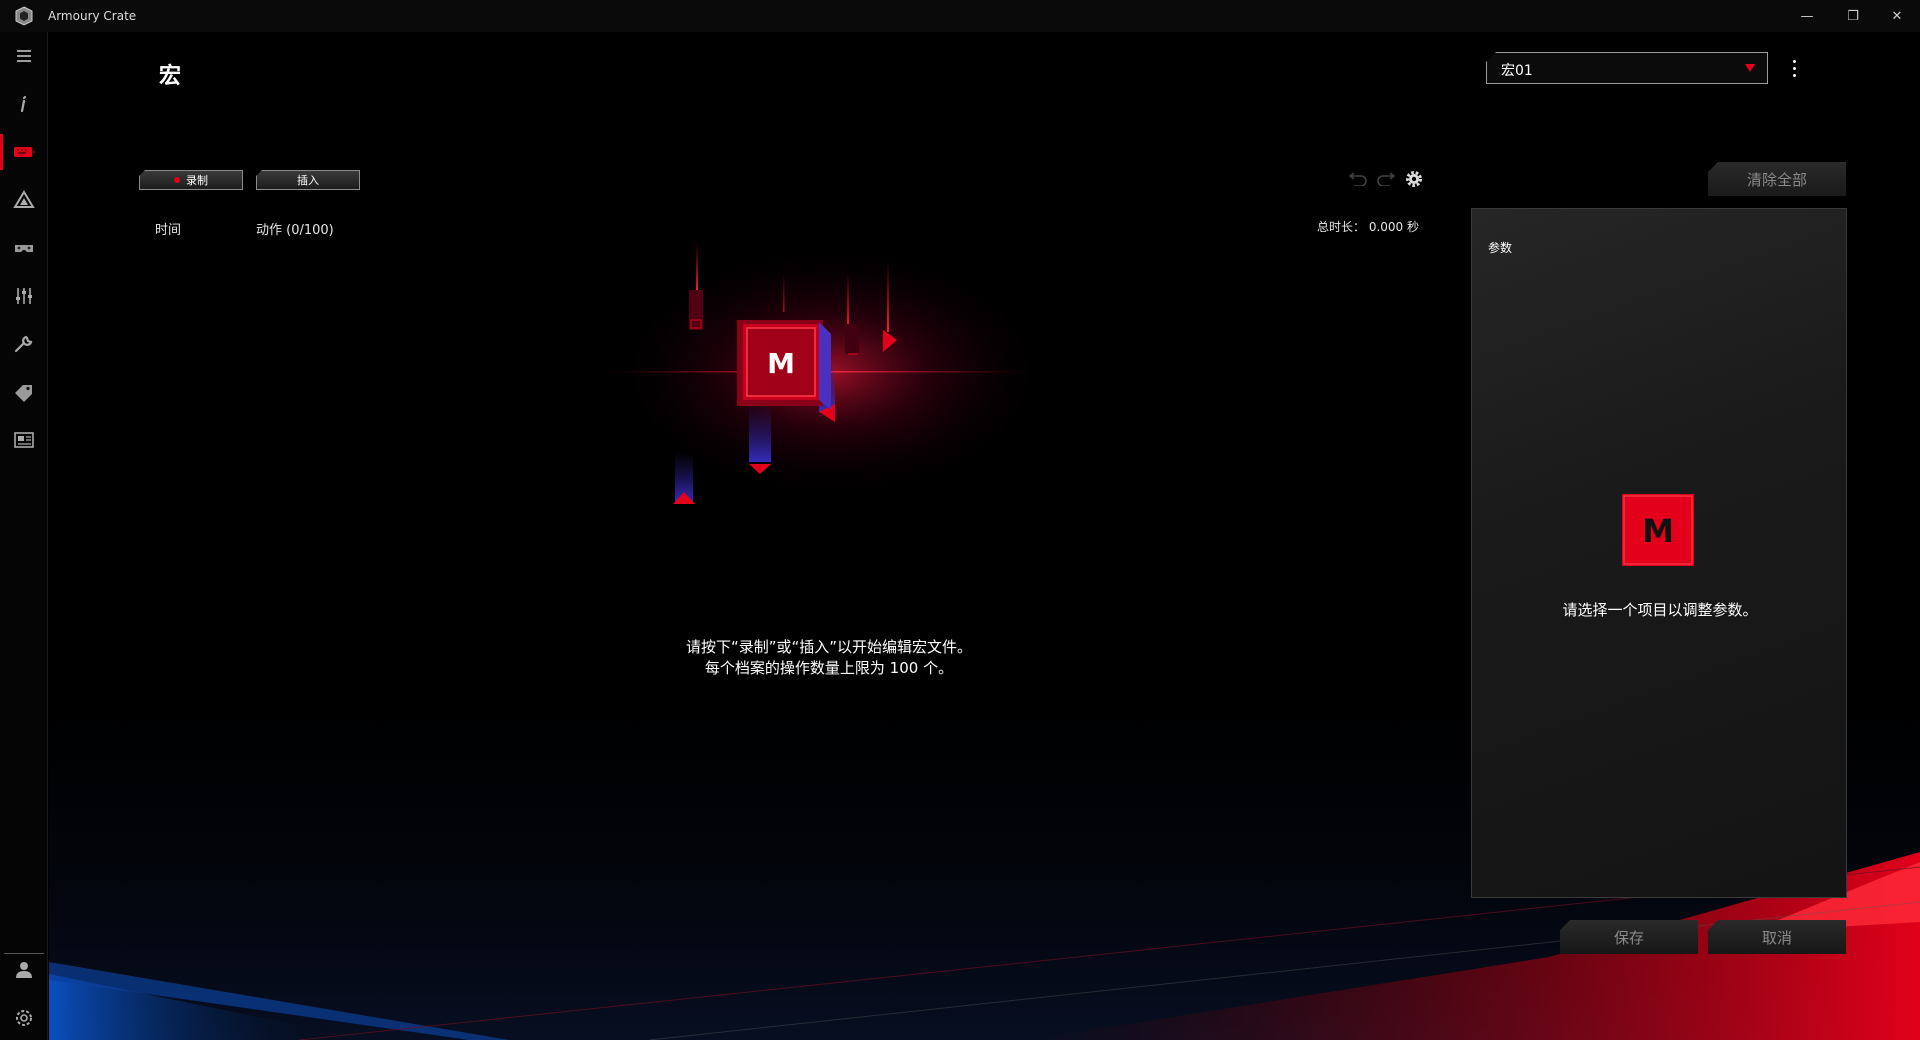  Describe the element at coordinates (829, 668) in the screenshot. I see `empty-hint-line2: 每个档案的操作数量上限为 100 个。` at that location.